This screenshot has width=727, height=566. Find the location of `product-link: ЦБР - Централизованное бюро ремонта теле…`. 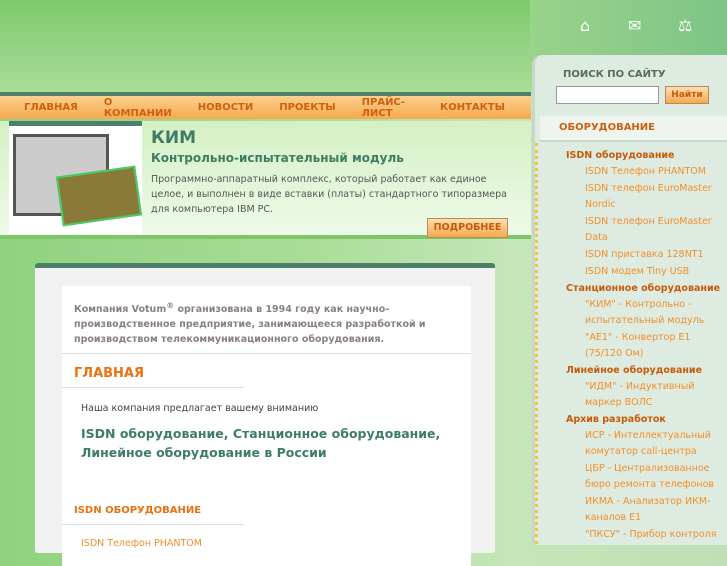

product-link: ЦБР - Централизованное бюро ремонта теле… is located at coordinates (656, 477).